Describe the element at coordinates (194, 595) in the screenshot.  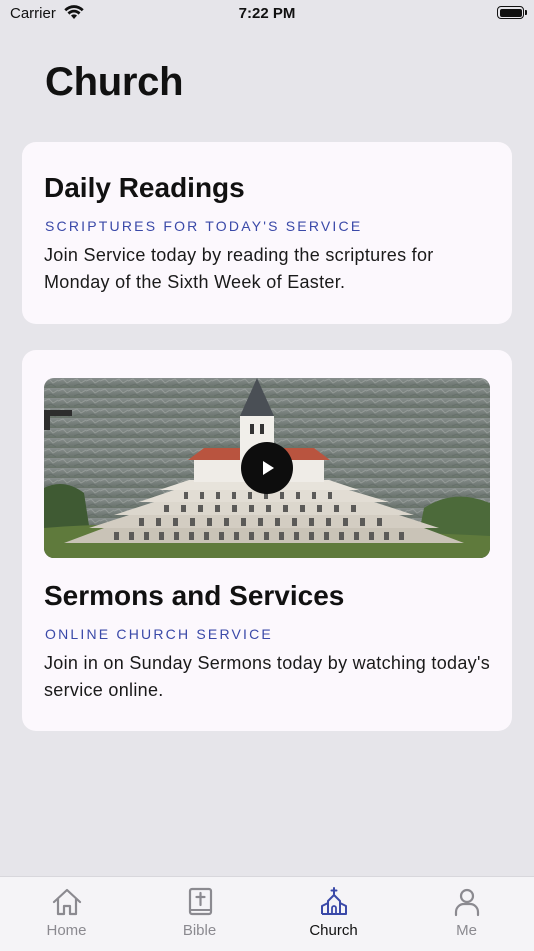
I see `card-title: Sermons and Services` at that location.